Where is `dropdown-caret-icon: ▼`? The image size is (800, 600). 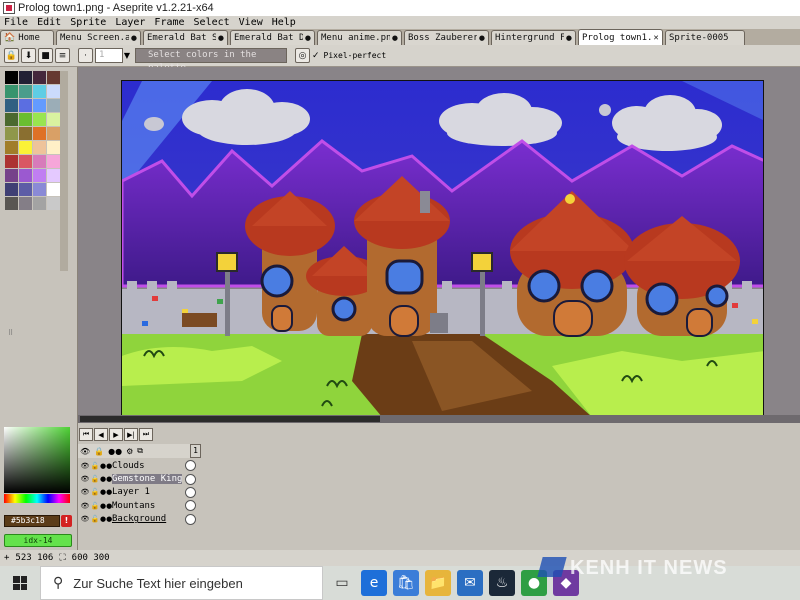
dropdown-caret-icon: ▼ is located at coordinates (127, 55).